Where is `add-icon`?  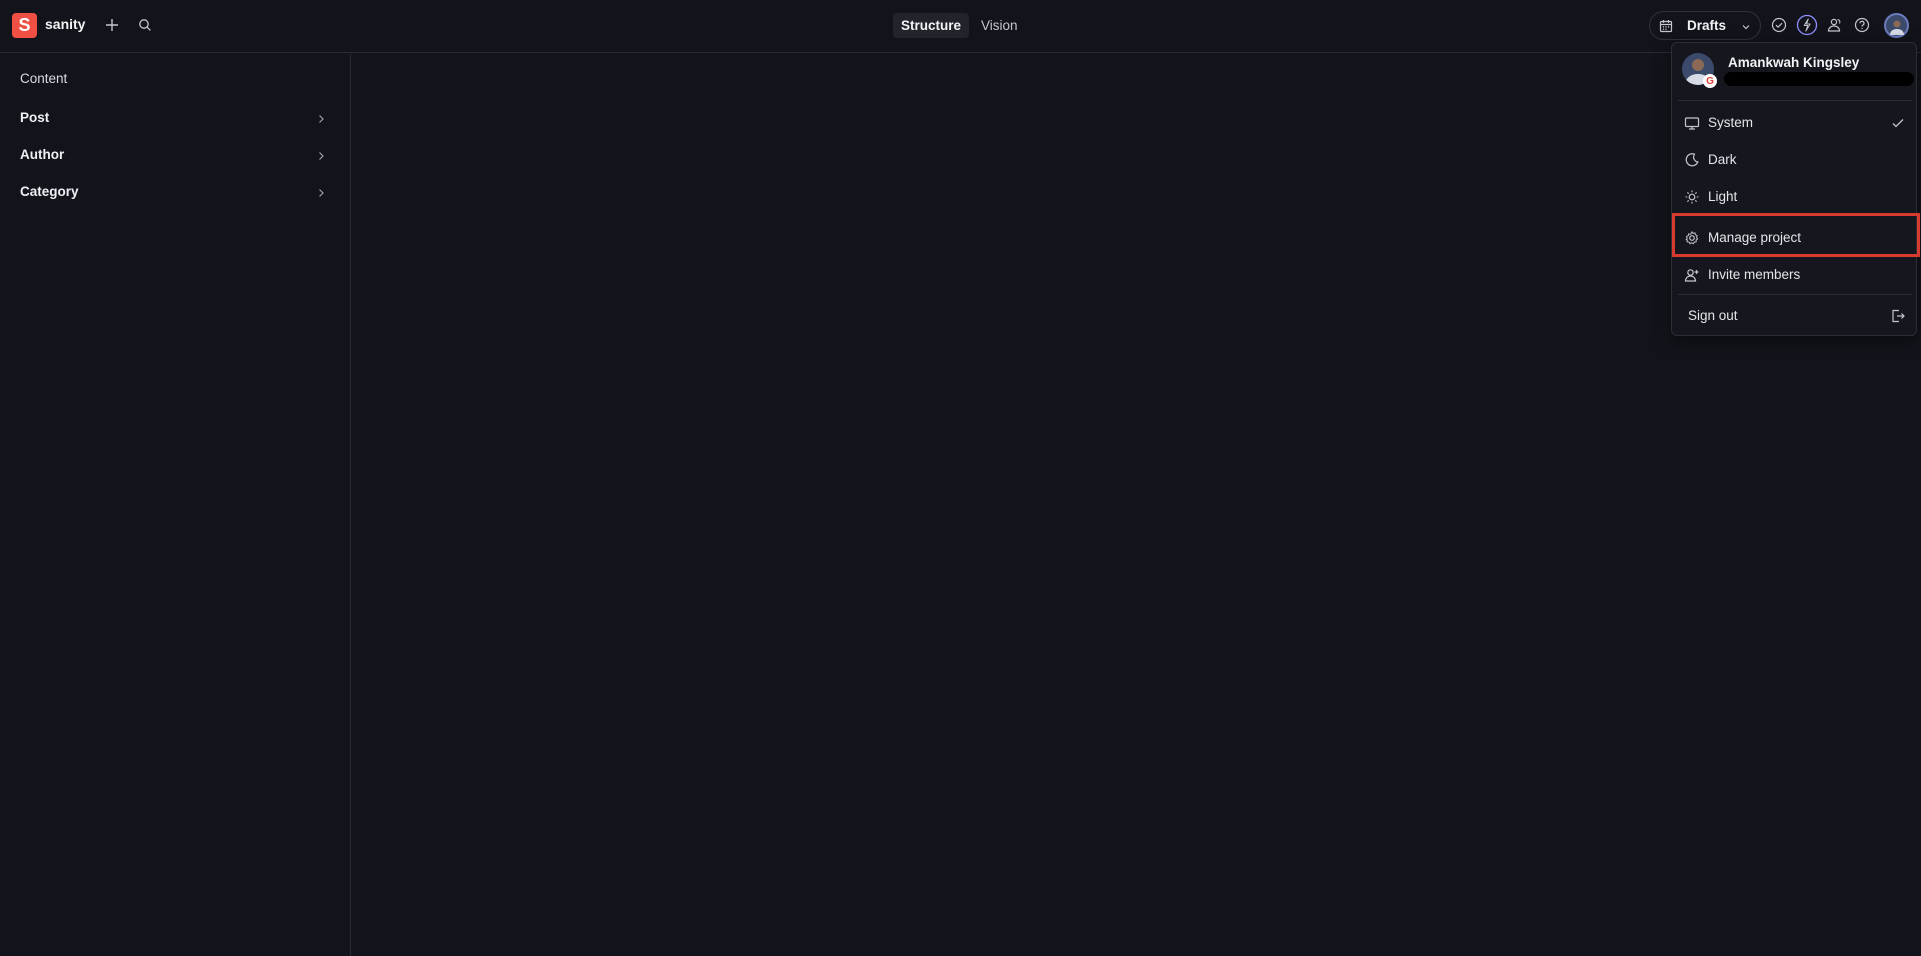
add-icon is located at coordinates (112, 25).